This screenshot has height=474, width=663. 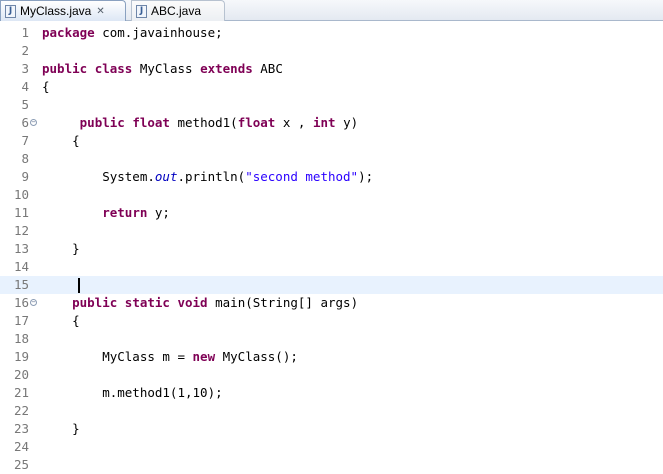 I want to click on code-line: 12, so click(x=331, y=231).